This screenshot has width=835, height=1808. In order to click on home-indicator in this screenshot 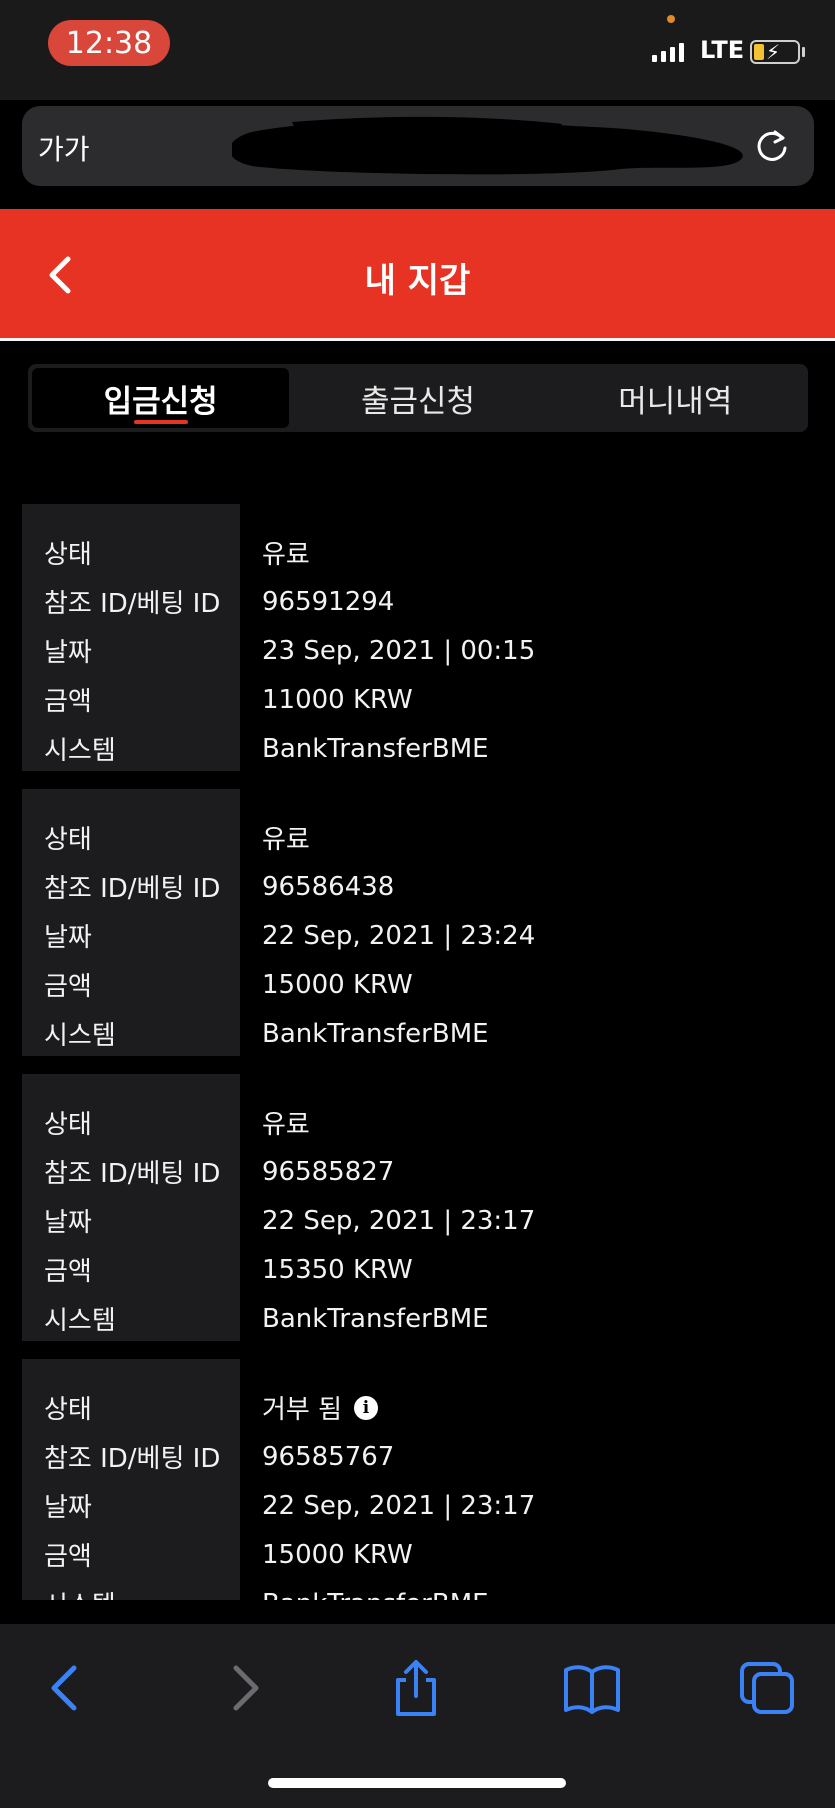, I will do `click(417, 1783)`.